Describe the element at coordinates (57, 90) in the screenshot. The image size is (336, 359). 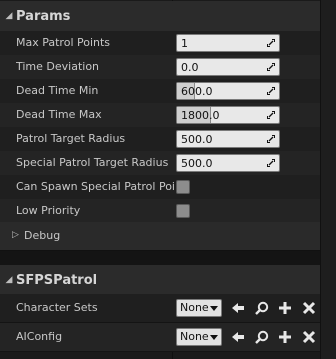
I see `param-label: Dead Time Min` at that location.